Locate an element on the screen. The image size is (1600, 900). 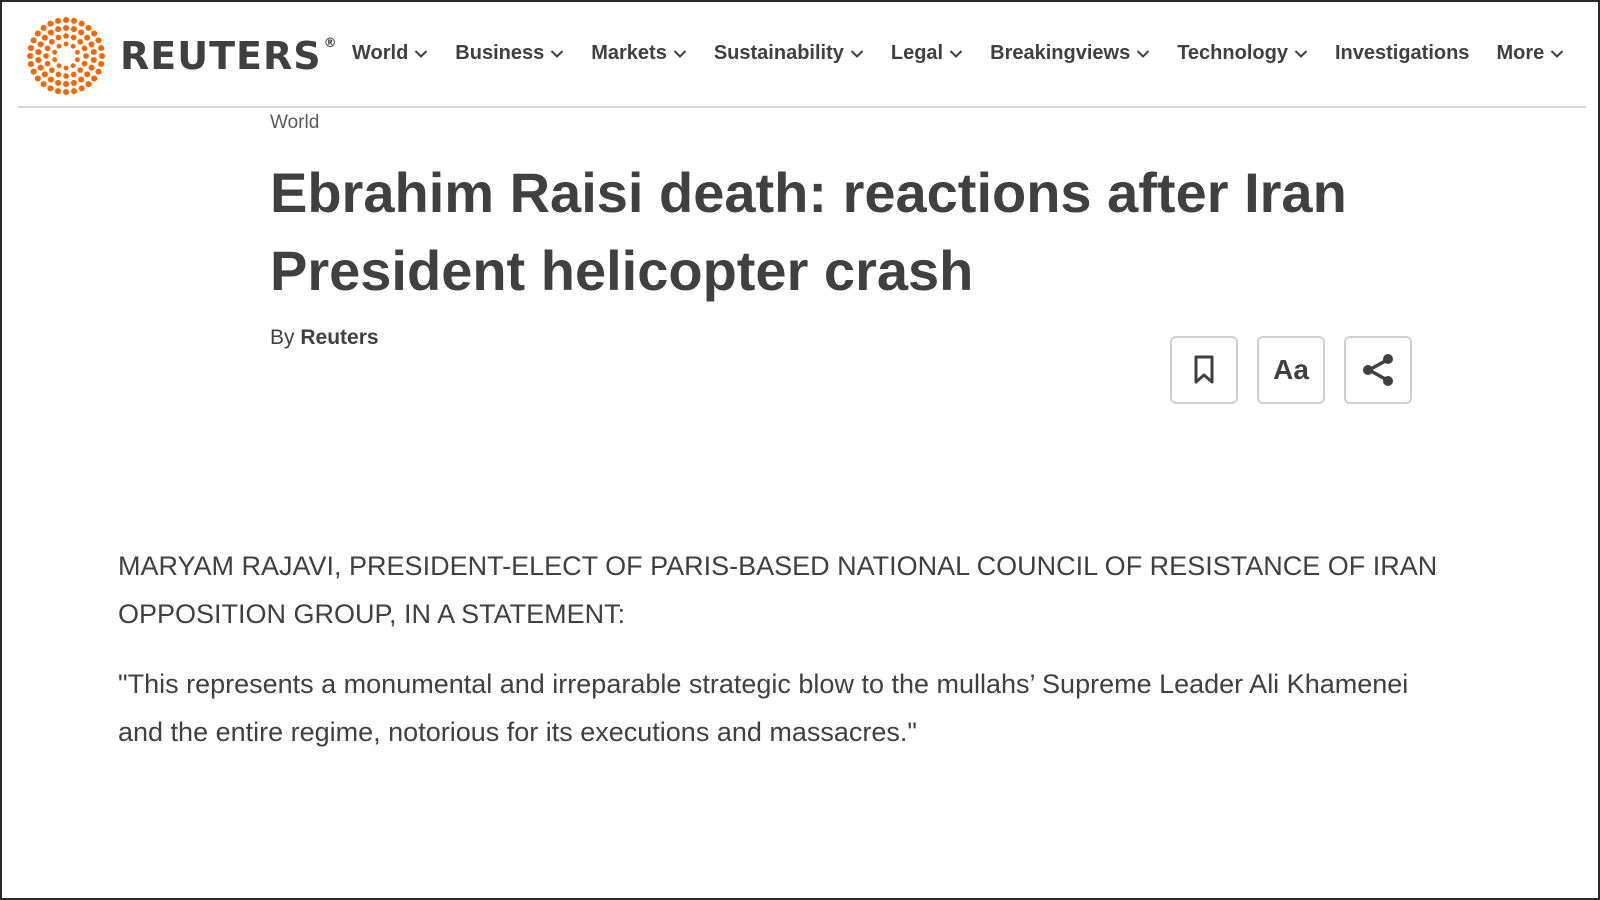
article-tools: Aa is located at coordinates (1291, 370).